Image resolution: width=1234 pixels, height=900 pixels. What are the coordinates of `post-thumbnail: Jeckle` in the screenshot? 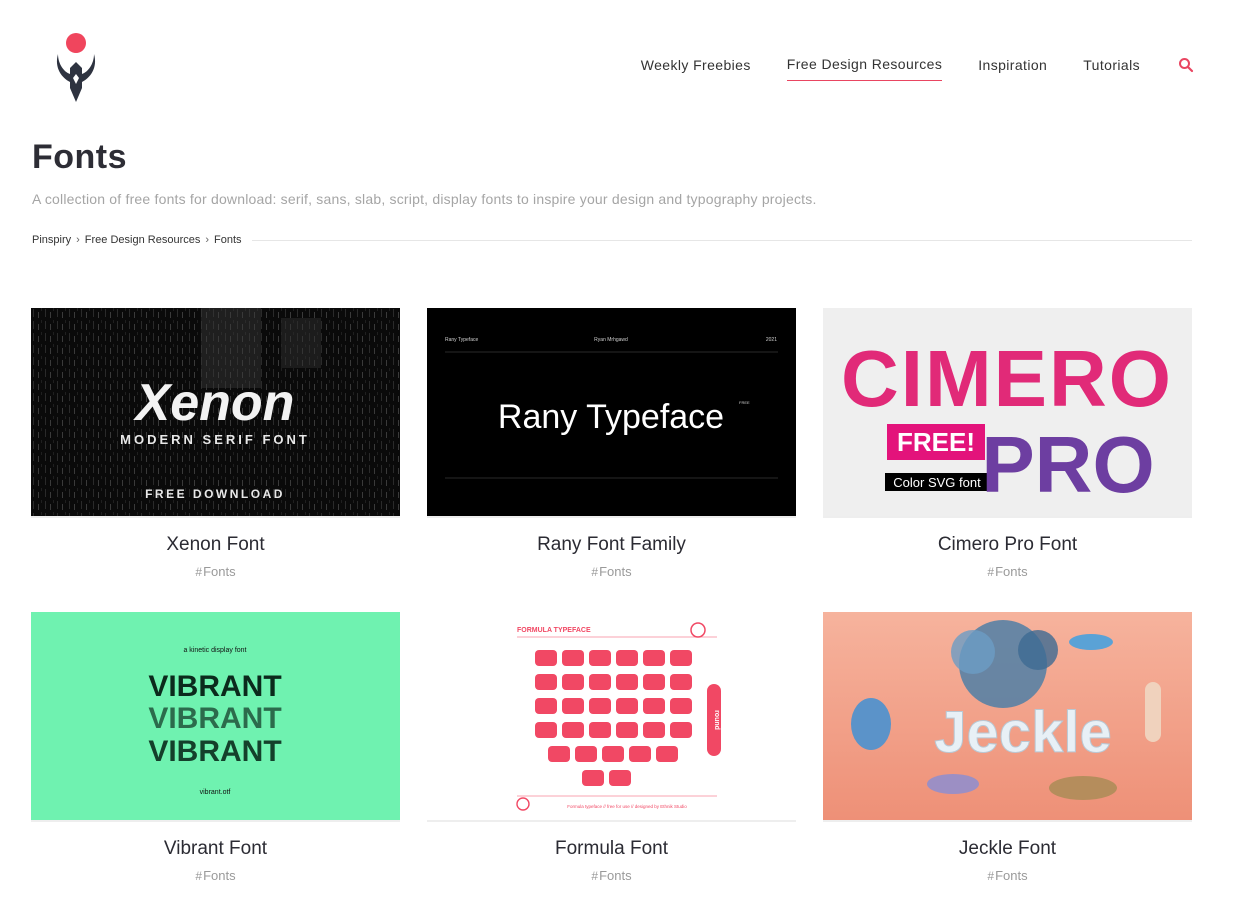 It's located at (1007, 717).